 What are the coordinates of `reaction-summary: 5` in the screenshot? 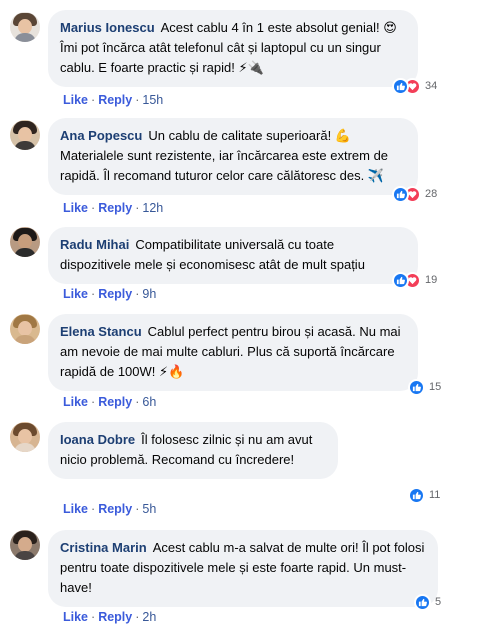 It's located at (427, 602).